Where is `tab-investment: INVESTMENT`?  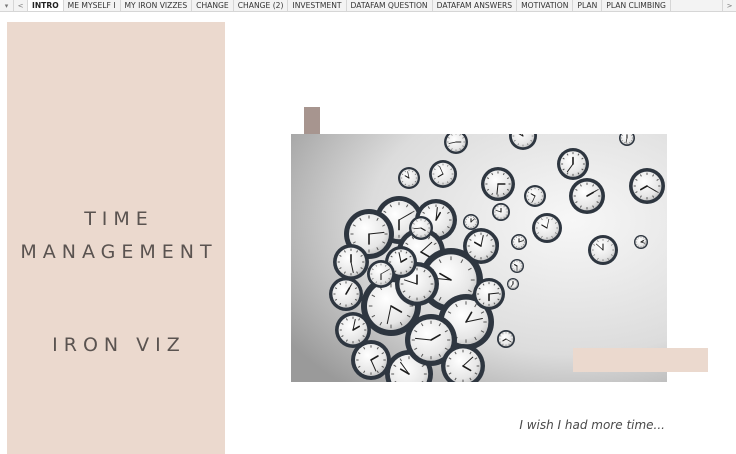
tab-investment: INVESTMENT is located at coordinates (317, 5).